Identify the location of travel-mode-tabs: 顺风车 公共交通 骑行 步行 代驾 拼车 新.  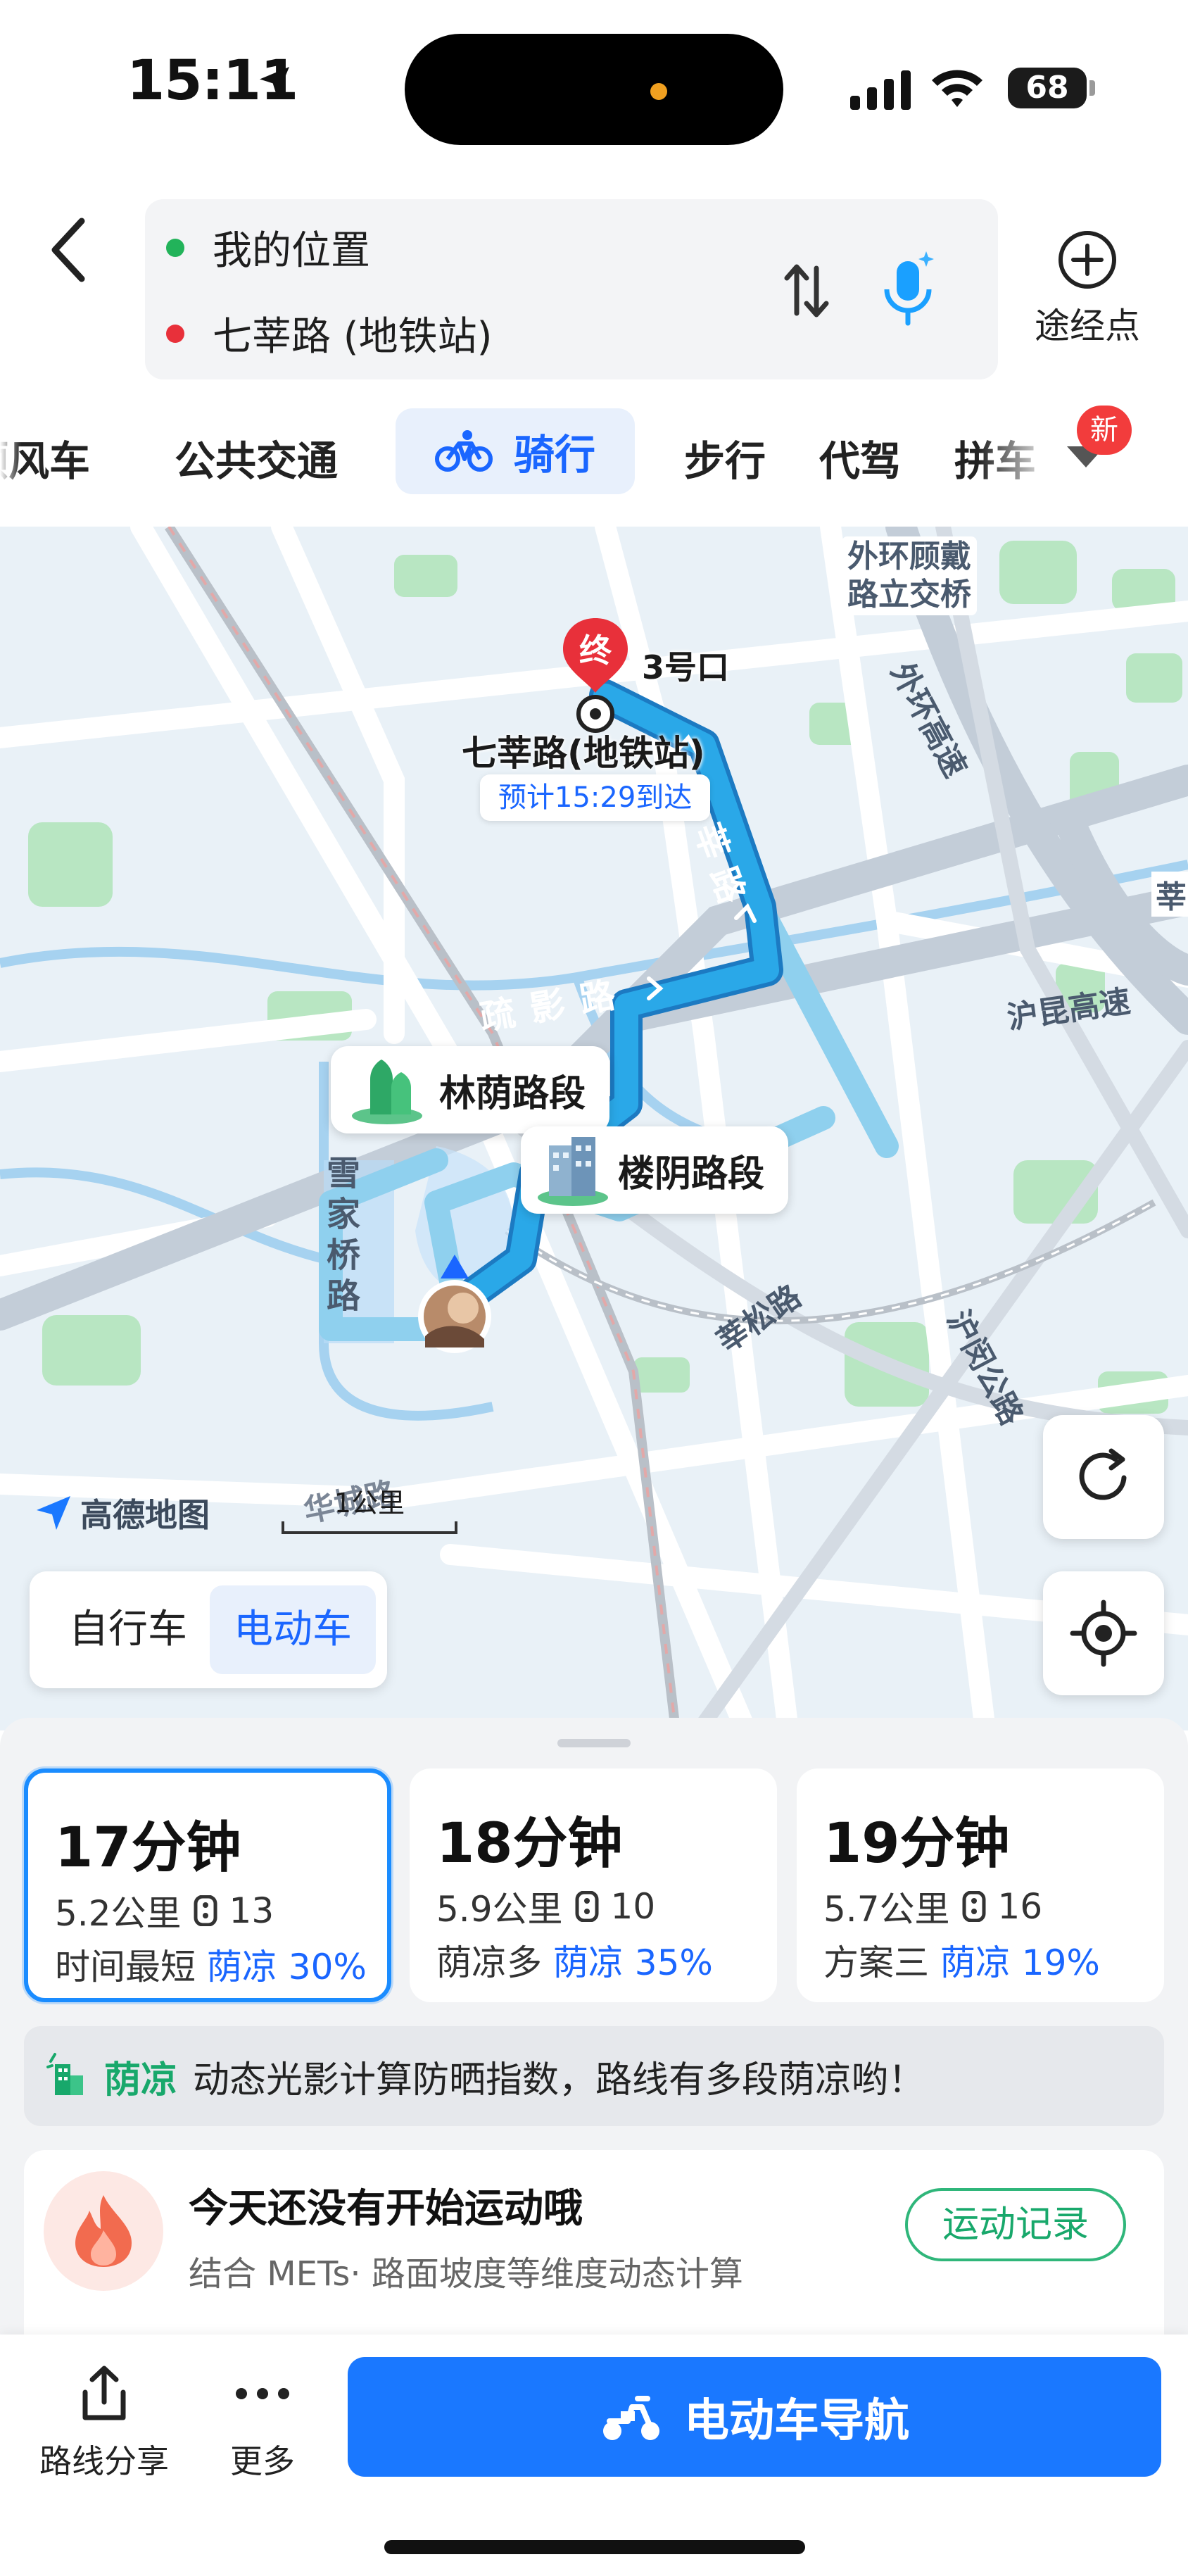
(594, 453).